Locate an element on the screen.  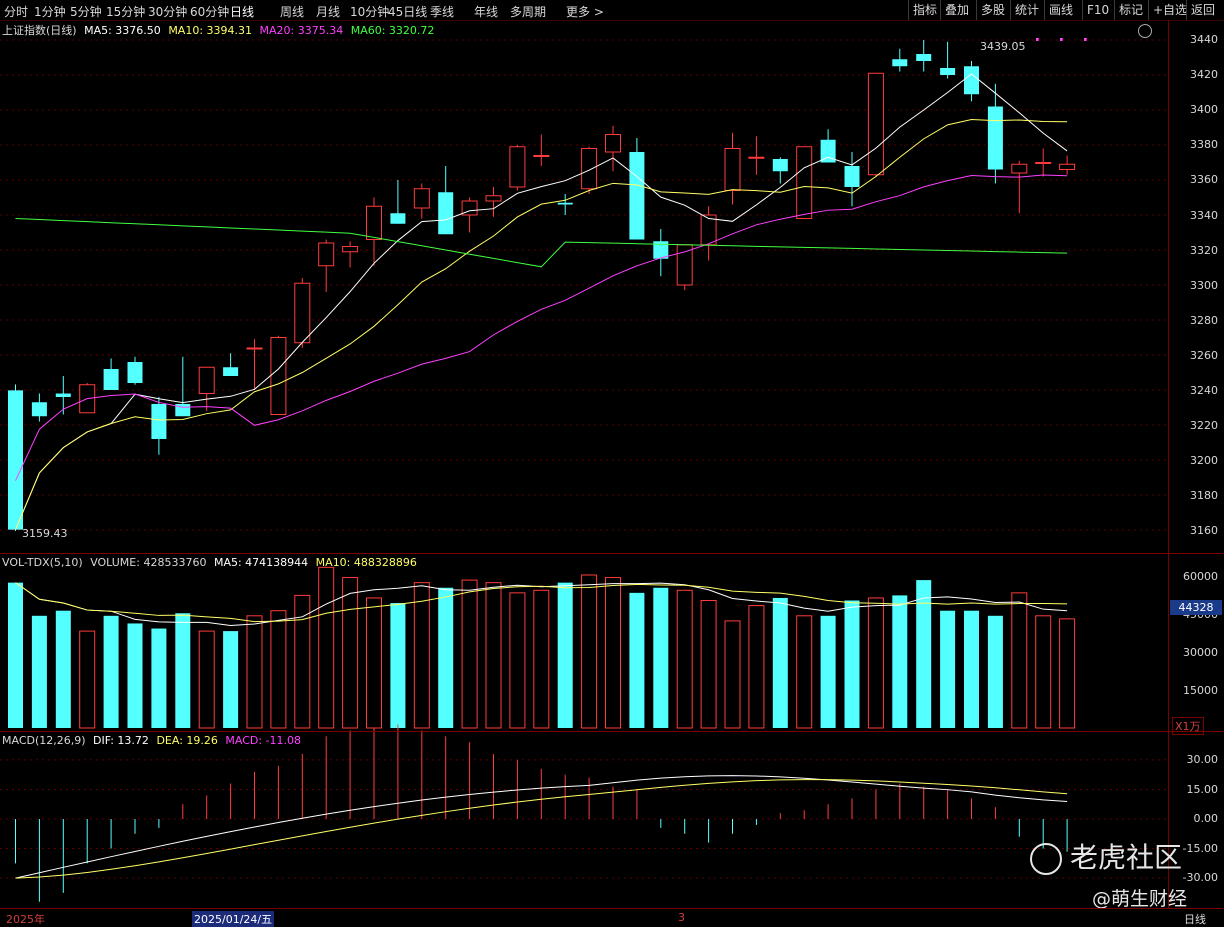
price-tick: 3240 is located at coordinates (1204, 390).